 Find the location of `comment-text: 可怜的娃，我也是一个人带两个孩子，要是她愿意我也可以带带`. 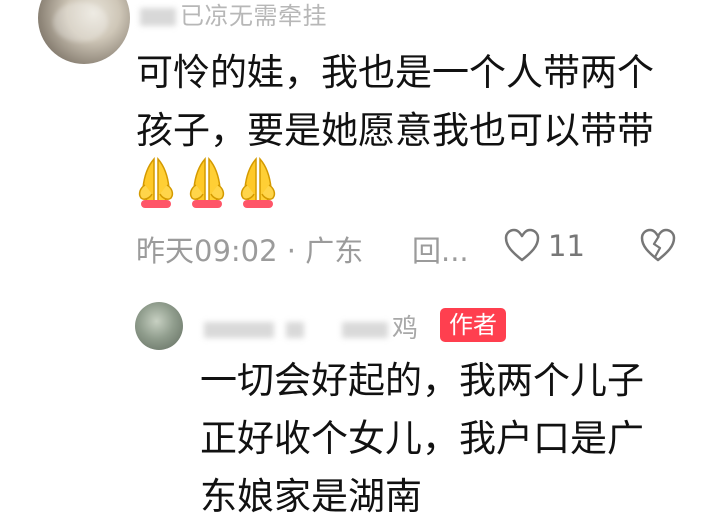

comment-text: 可怜的娃，我也是一个人带两个孩子，要是她愿意我也可以带带 is located at coordinates (395, 101).